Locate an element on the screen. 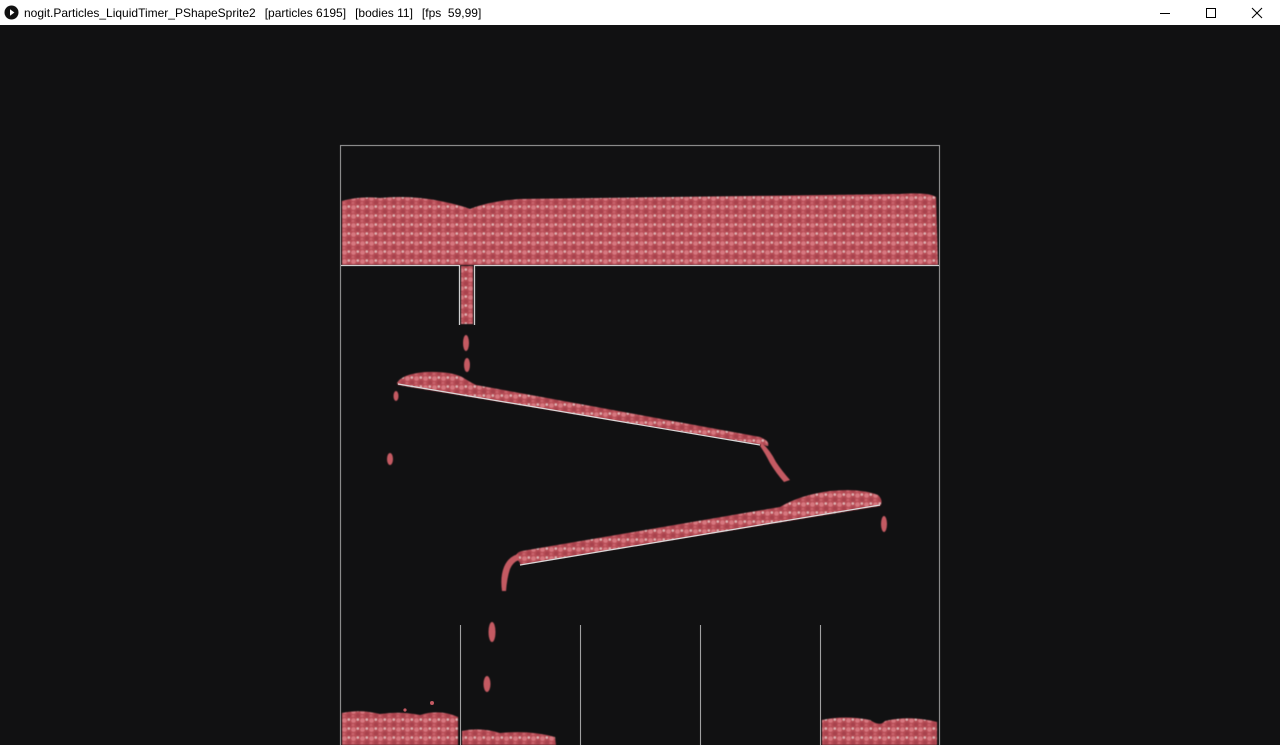 This screenshot has width=1280, height=745. minimize-button is located at coordinates (1165, 12).